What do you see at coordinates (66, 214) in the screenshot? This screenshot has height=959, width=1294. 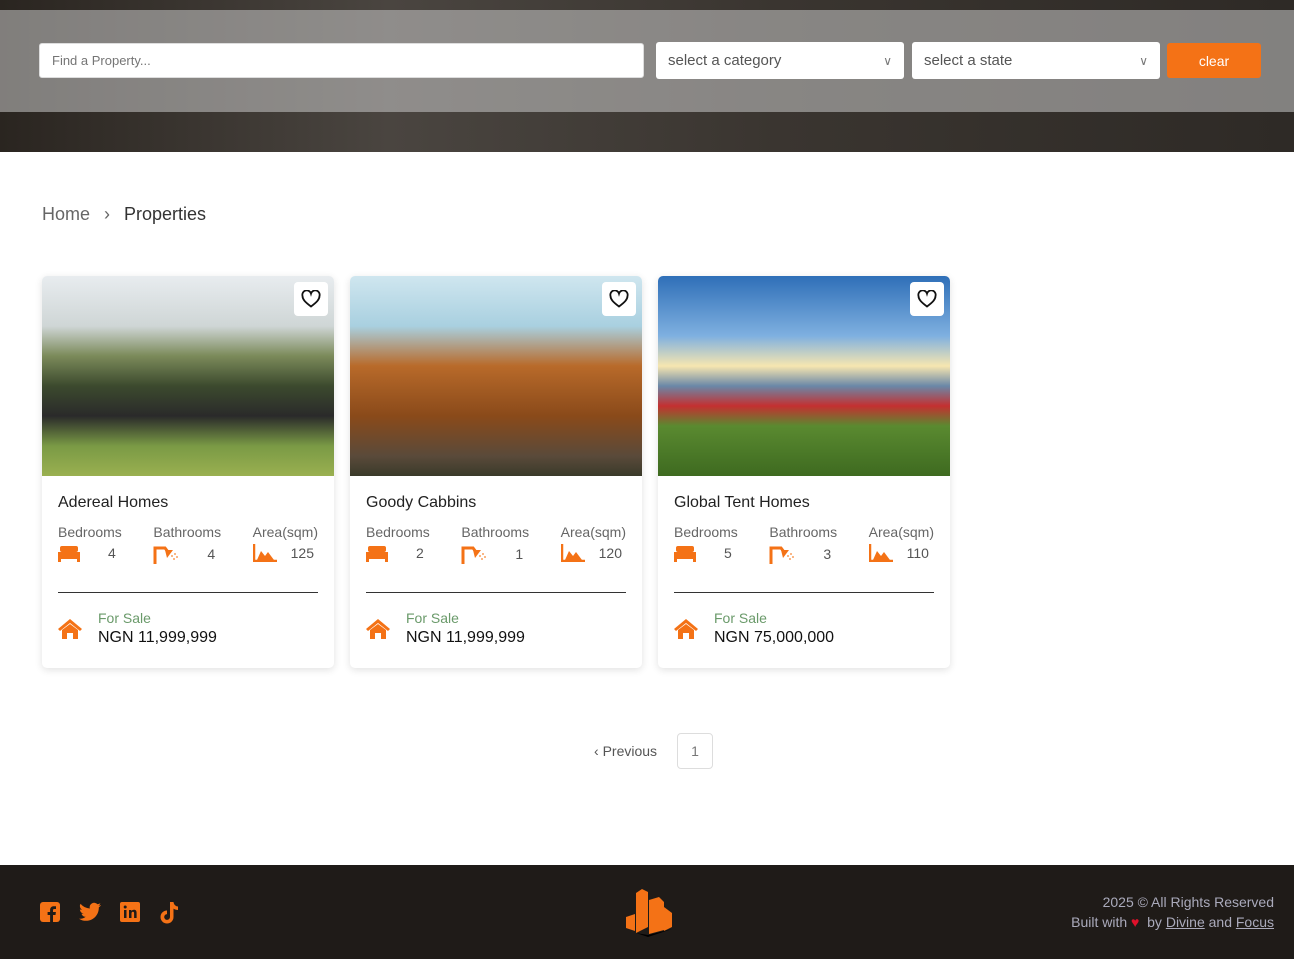 I see `breadcrumb-home: Home` at bounding box center [66, 214].